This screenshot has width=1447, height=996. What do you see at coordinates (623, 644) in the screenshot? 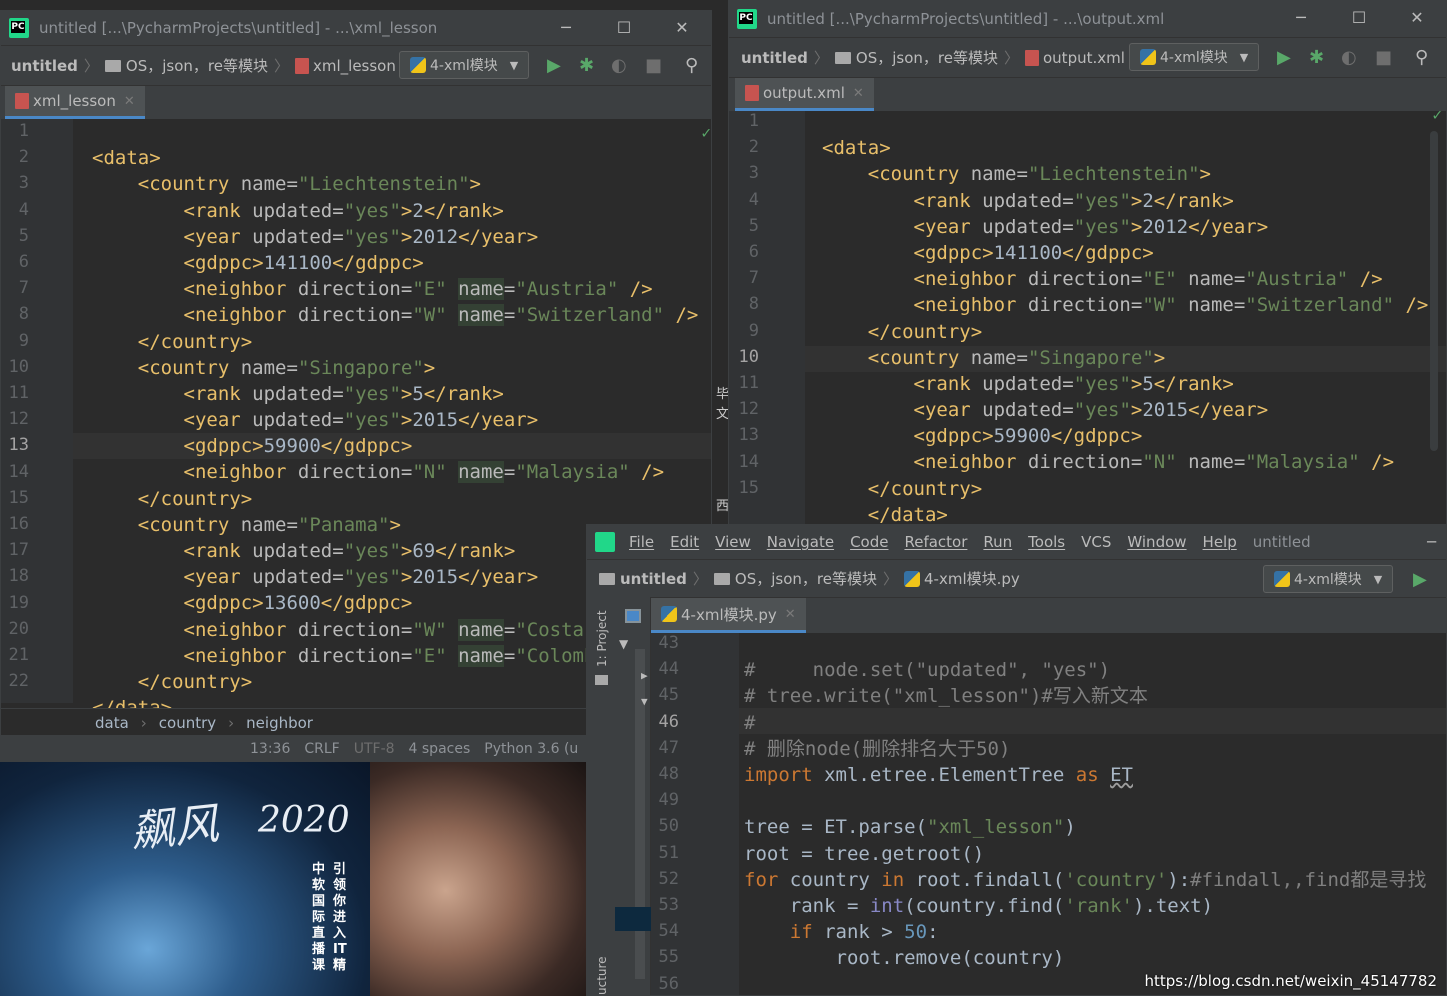
I see `expand-arrow-icon: ▼` at bounding box center [623, 644].